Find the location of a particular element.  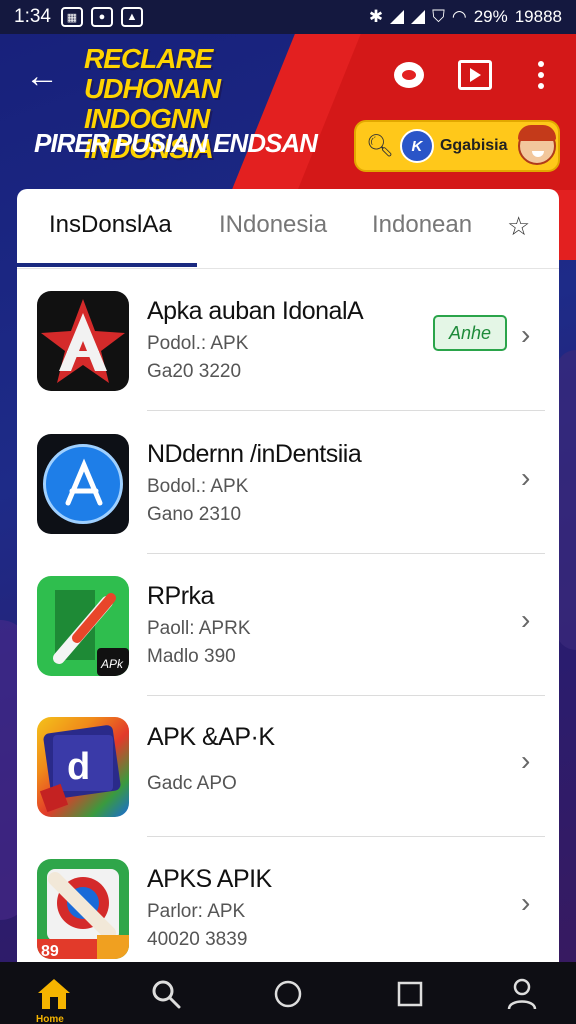

banner-subtitle: PIRER PUSIAN ENDSAN is located at coordinates (176, 143).